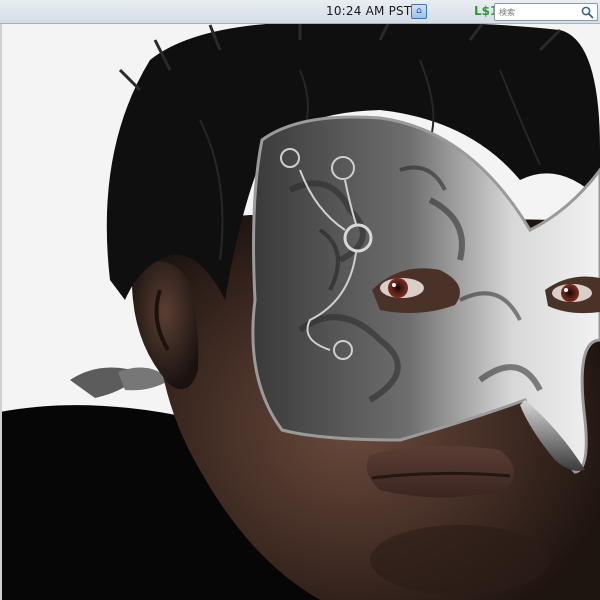 This screenshot has height=600, width=600. Describe the element at coordinates (300, 12) in the screenshot. I see `status-bar: 10:24 AM PST ⌂ L$1` at that location.